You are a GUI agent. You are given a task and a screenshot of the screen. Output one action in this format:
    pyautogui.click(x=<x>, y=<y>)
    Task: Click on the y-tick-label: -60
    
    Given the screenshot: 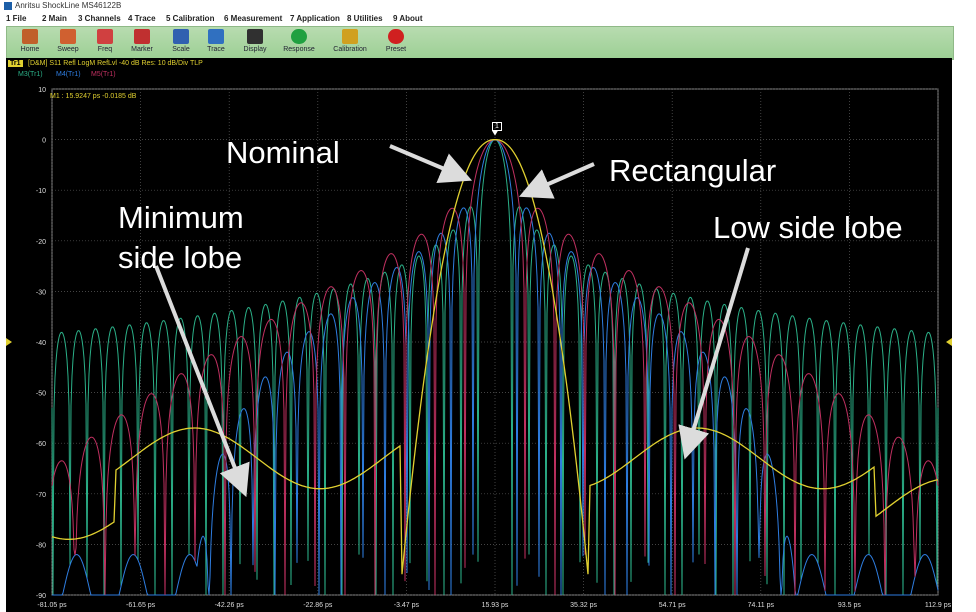 What is the action you would take?
    pyautogui.click(x=41, y=444)
    